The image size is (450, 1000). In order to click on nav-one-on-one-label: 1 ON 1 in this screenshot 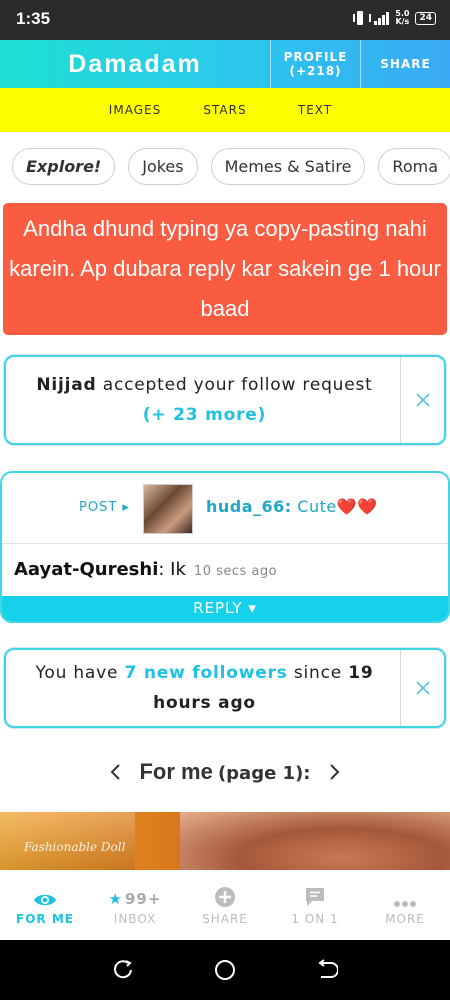, I will do `click(315, 919)`.